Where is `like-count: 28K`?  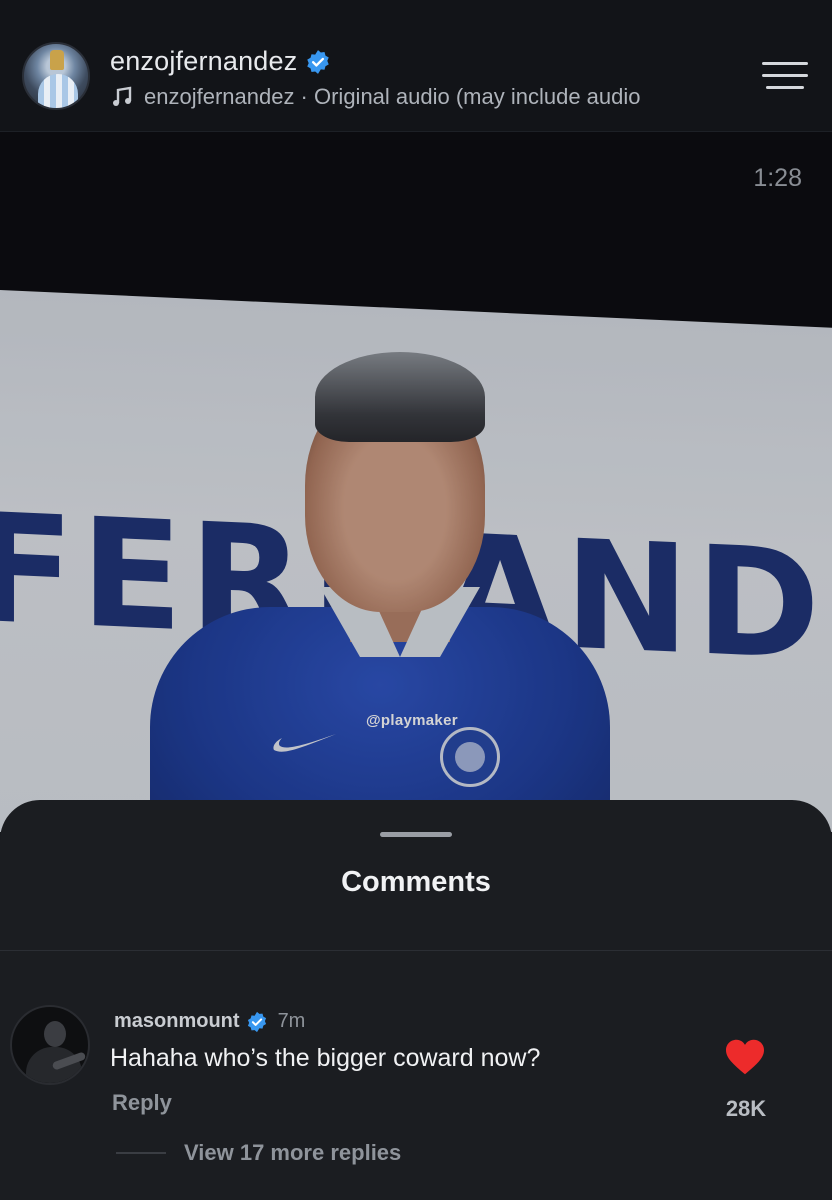
like-count: 28K is located at coordinates (746, 1108).